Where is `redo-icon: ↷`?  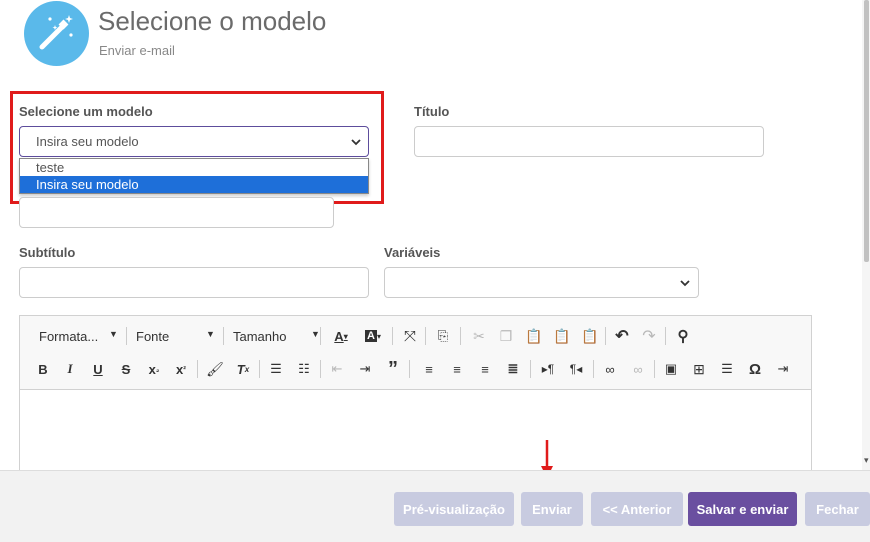
redo-icon: ↷ is located at coordinates (649, 336).